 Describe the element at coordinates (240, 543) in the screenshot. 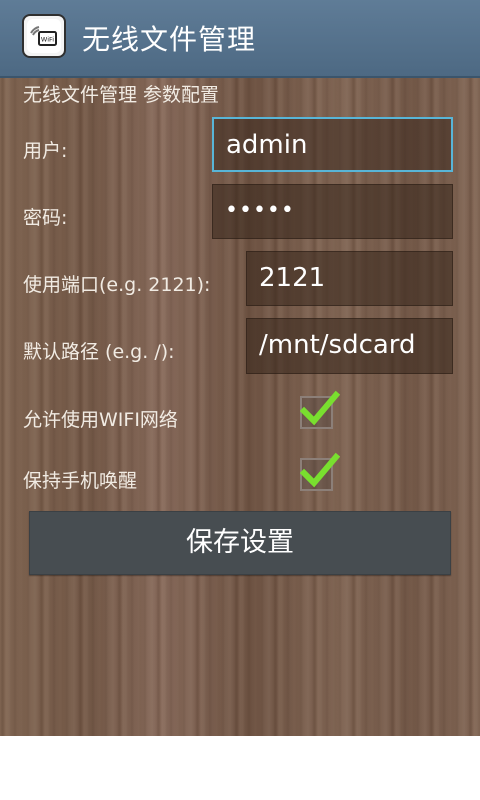

I see `save-settings-button: 保存设置` at that location.